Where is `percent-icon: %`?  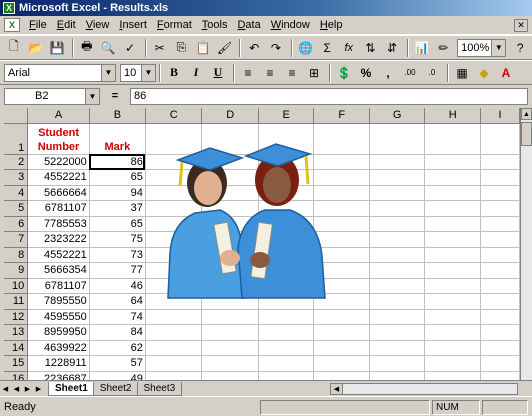
percent-icon: % is located at coordinates (366, 73).